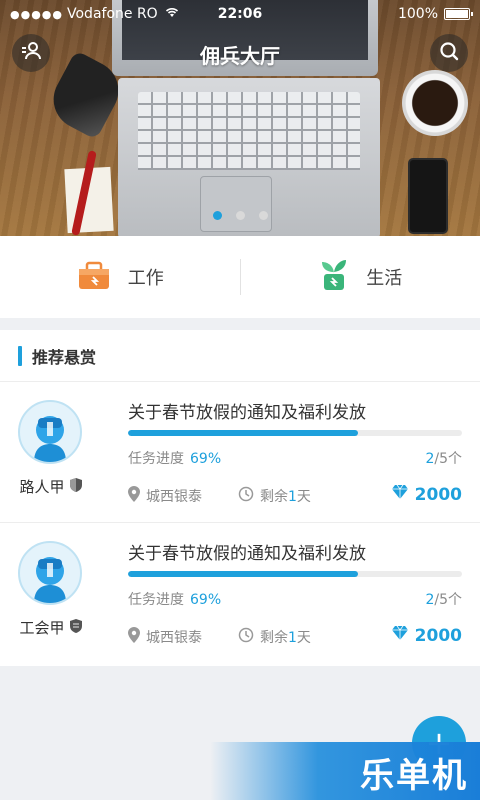  What do you see at coordinates (458, 14) in the screenshot?
I see `battery-icon` at bounding box center [458, 14].